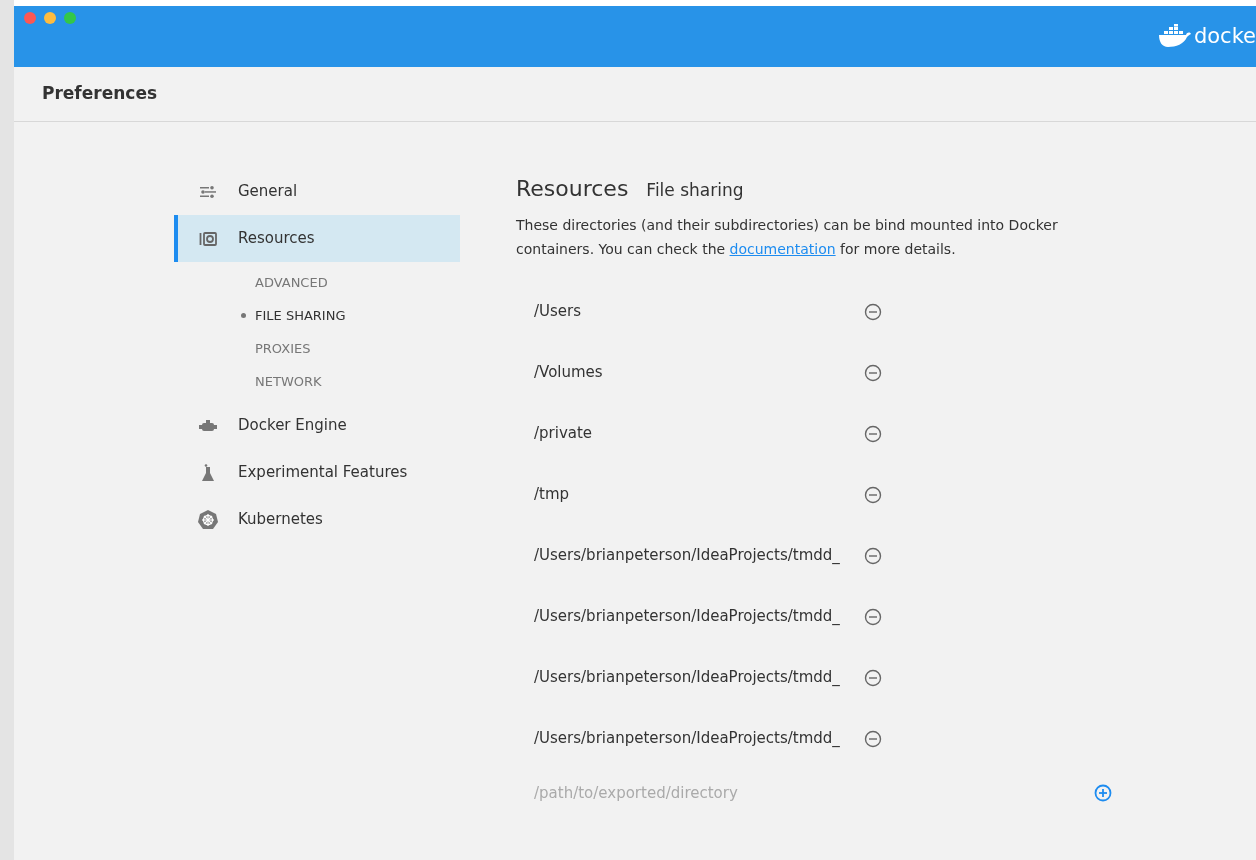 The width and height of the screenshot is (1256, 860). What do you see at coordinates (208, 519) in the screenshot?
I see `helm-icon` at bounding box center [208, 519].